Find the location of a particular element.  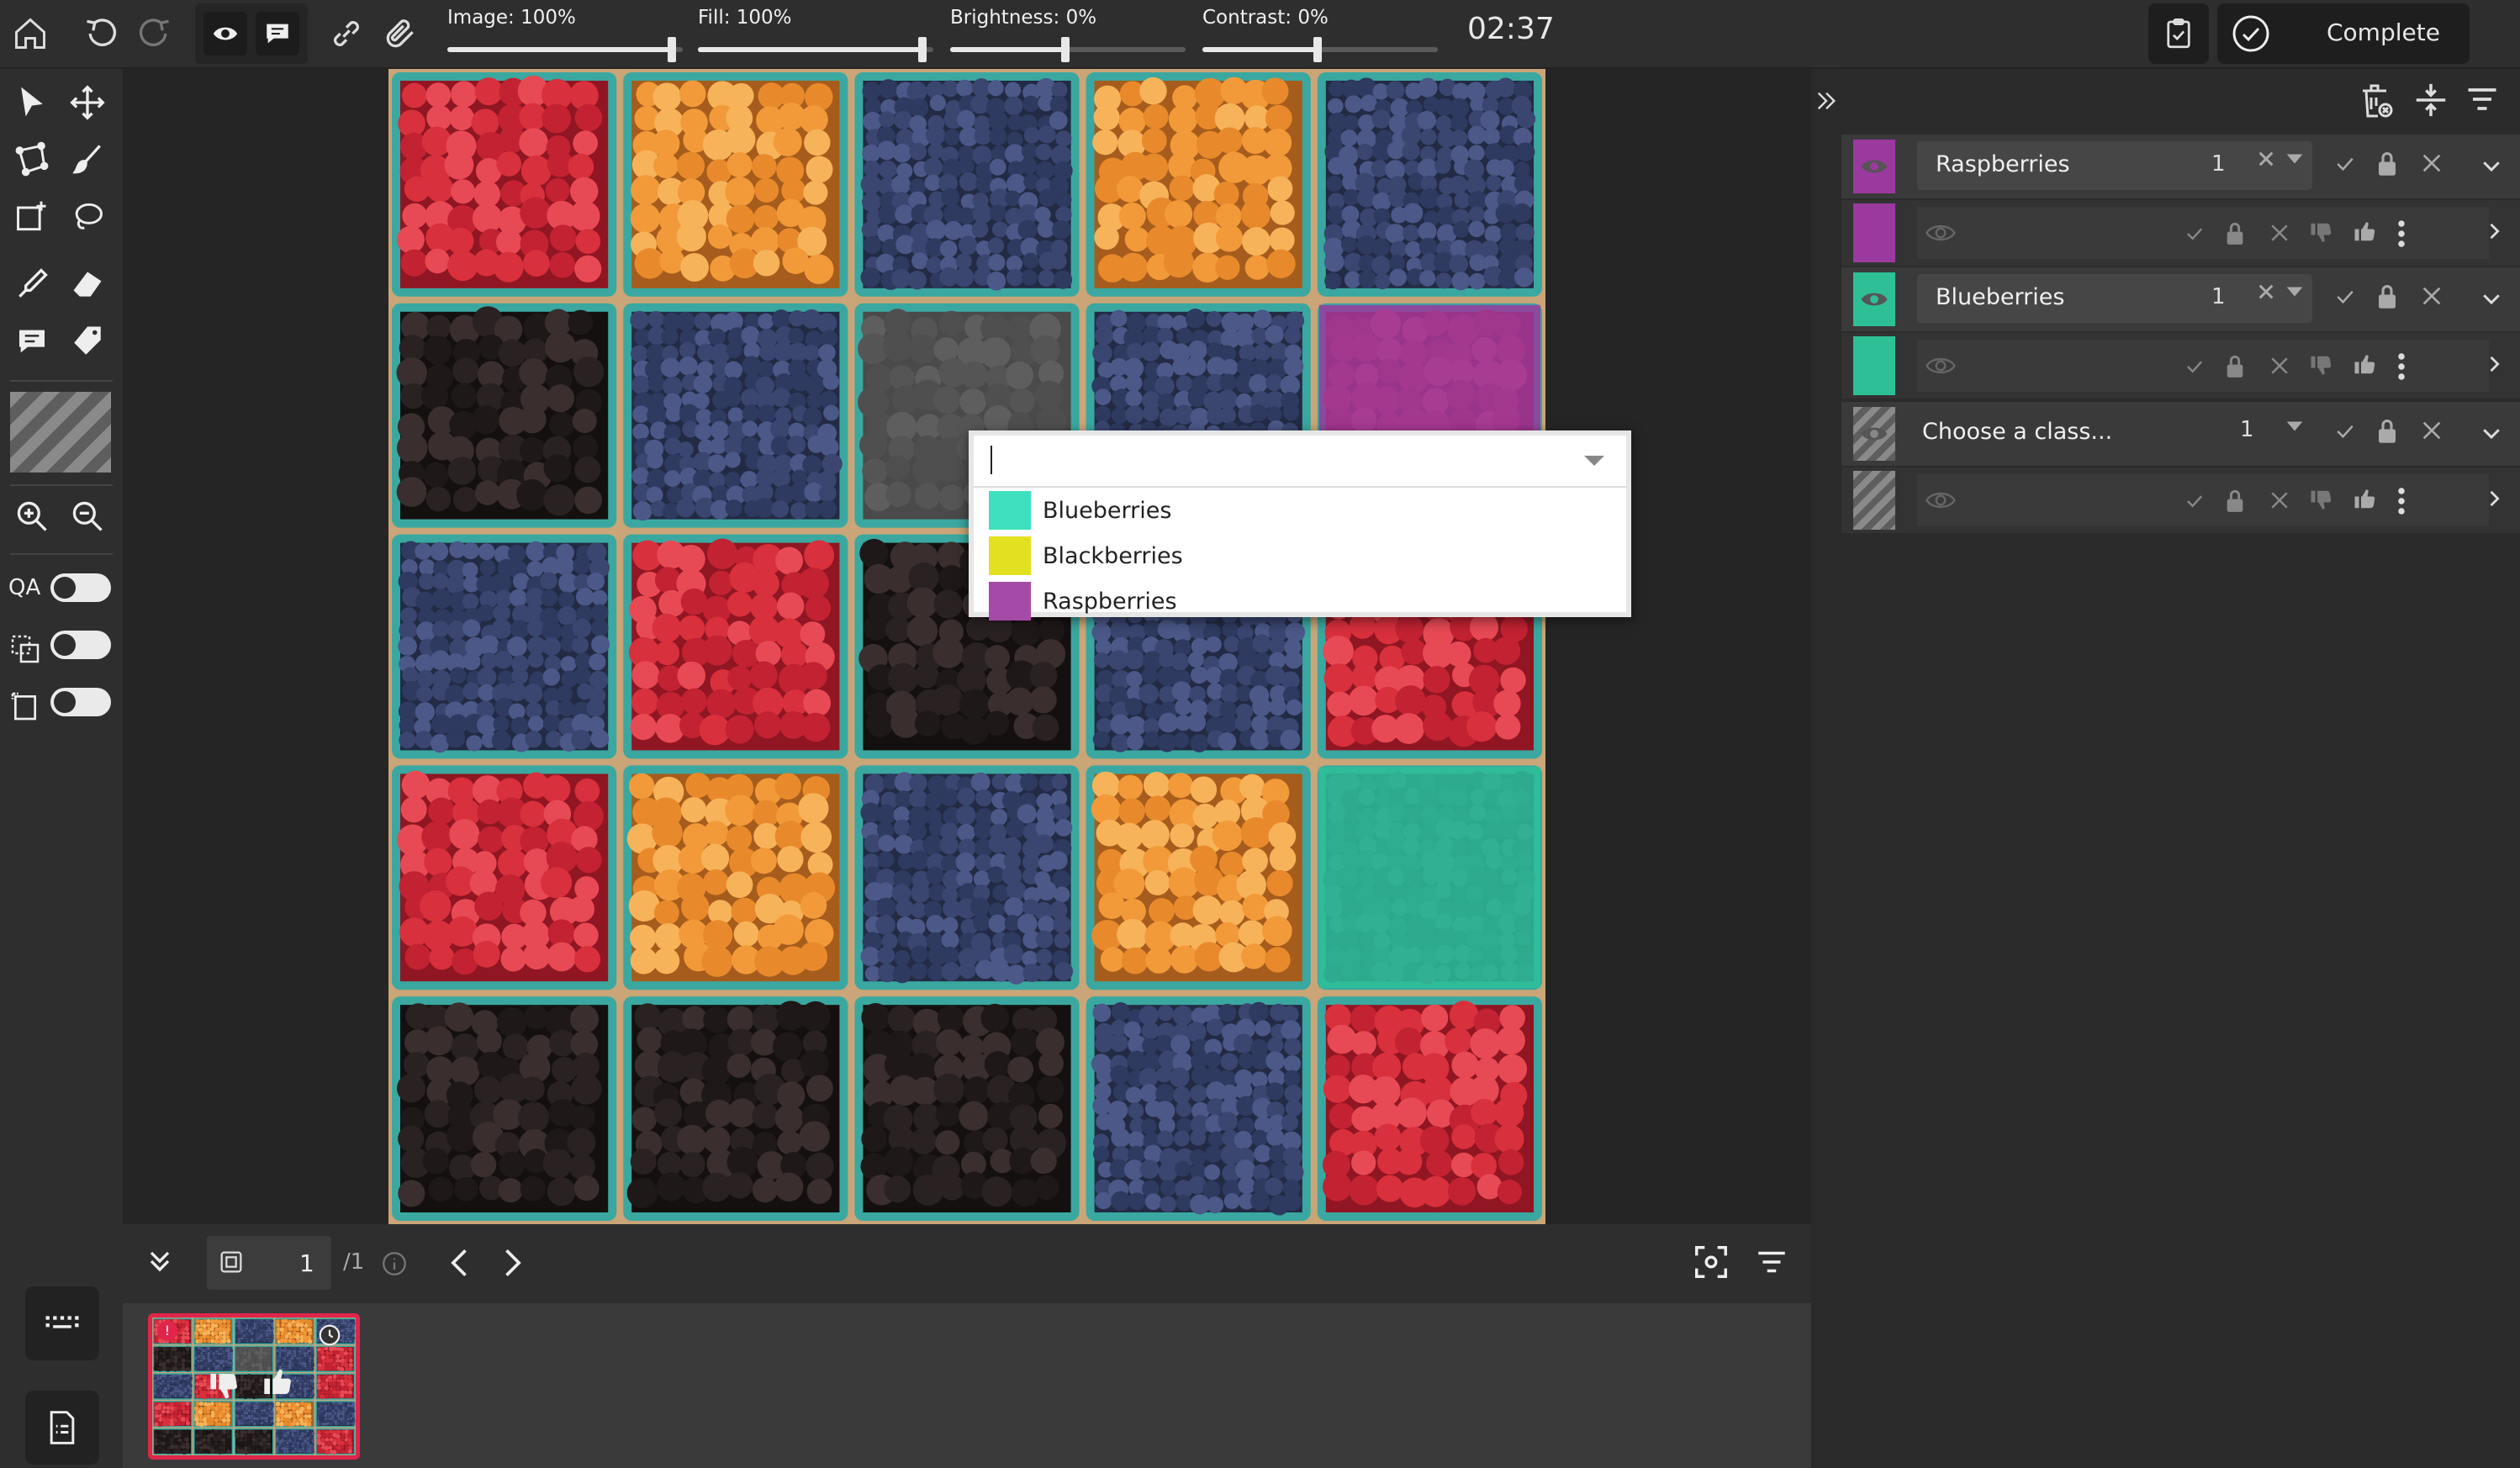

sort-filter-icon is located at coordinates (2482, 99).